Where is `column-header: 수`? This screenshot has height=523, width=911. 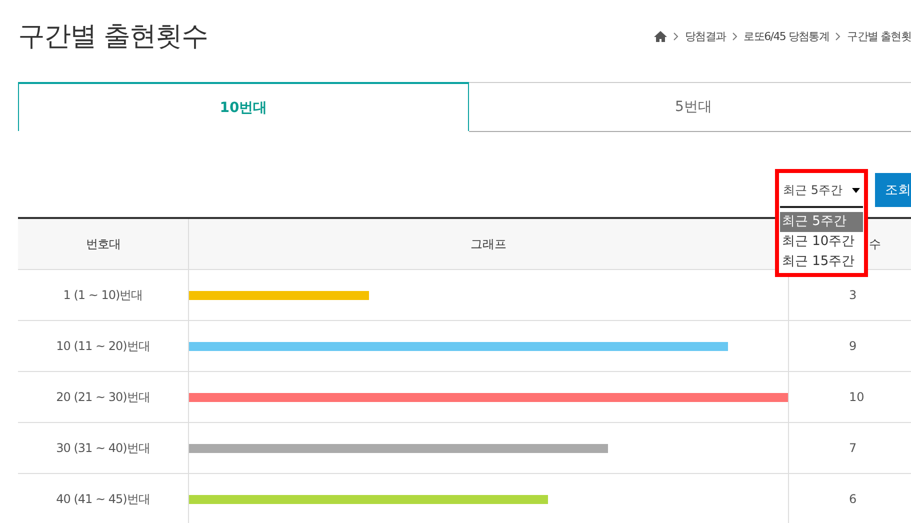
column-header: 수 is located at coordinates (875, 244).